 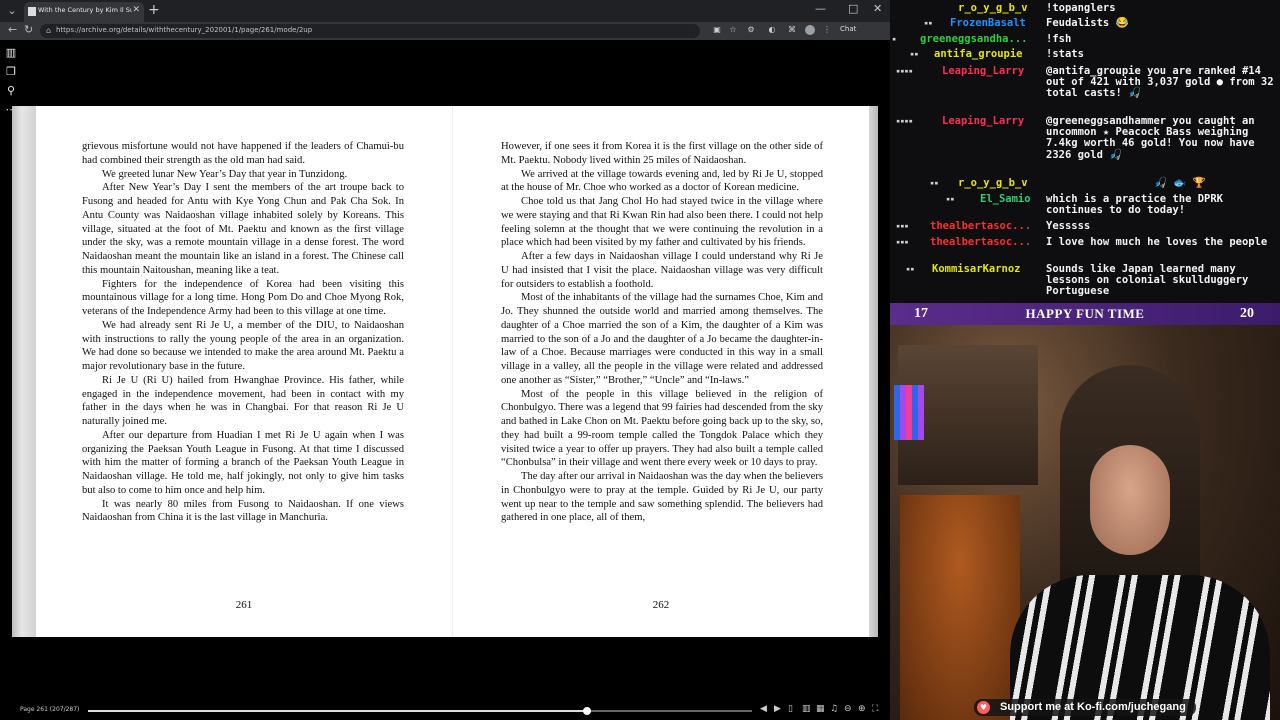 What do you see at coordinates (848, 709) in the screenshot?
I see `zoom-out-icon: ⊖` at bounding box center [848, 709].